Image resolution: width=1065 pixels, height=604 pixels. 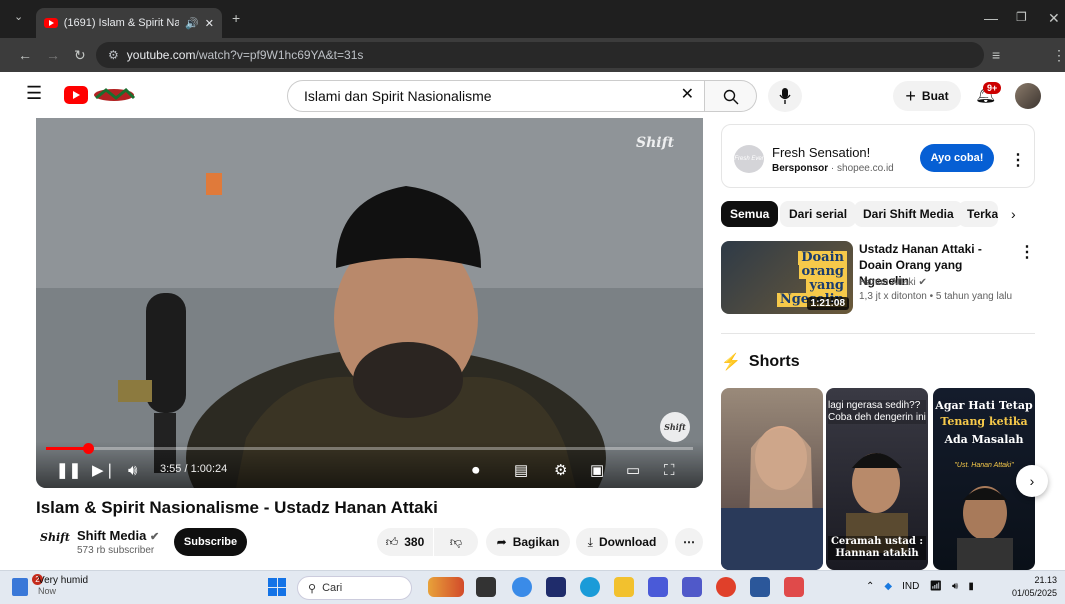 What do you see at coordinates (669, 470) in the screenshot?
I see `fullscreen-icon: ⛶` at bounding box center [669, 470].